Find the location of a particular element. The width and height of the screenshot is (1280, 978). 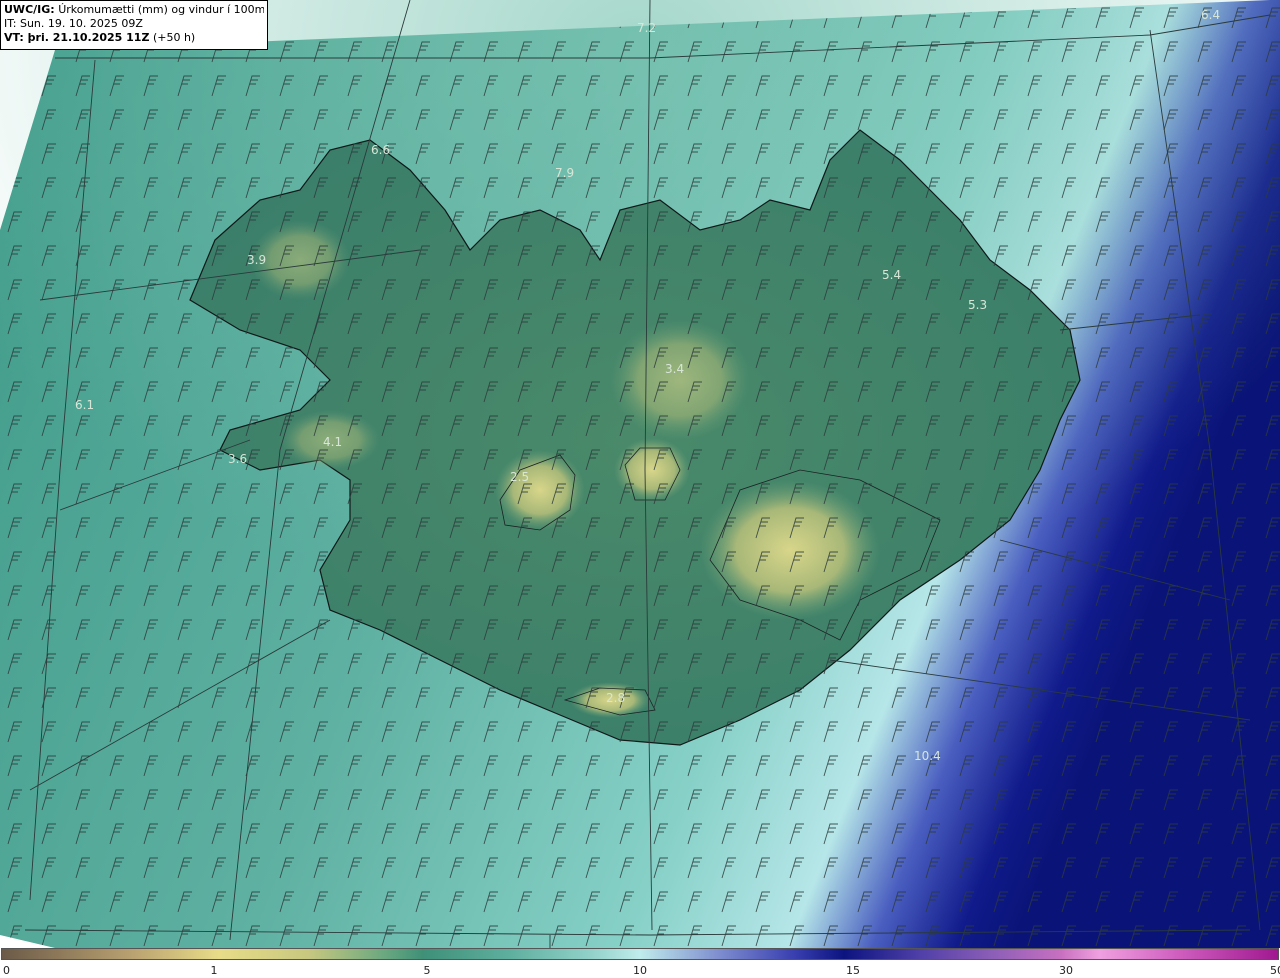

map-value: 3.9 is located at coordinates (256, 260).